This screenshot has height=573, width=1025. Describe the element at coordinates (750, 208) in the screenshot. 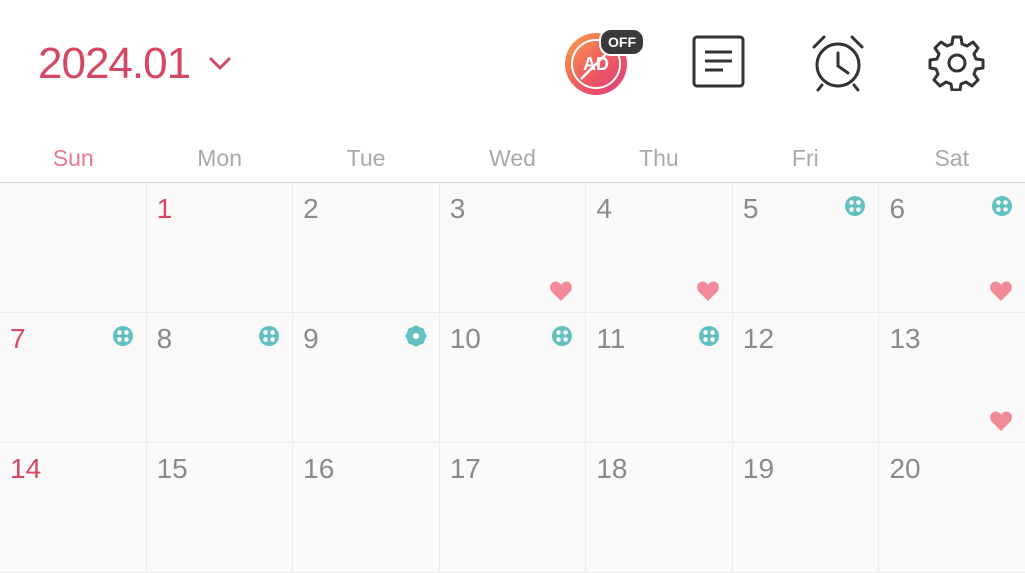

I see `day-number: 5` at that location.